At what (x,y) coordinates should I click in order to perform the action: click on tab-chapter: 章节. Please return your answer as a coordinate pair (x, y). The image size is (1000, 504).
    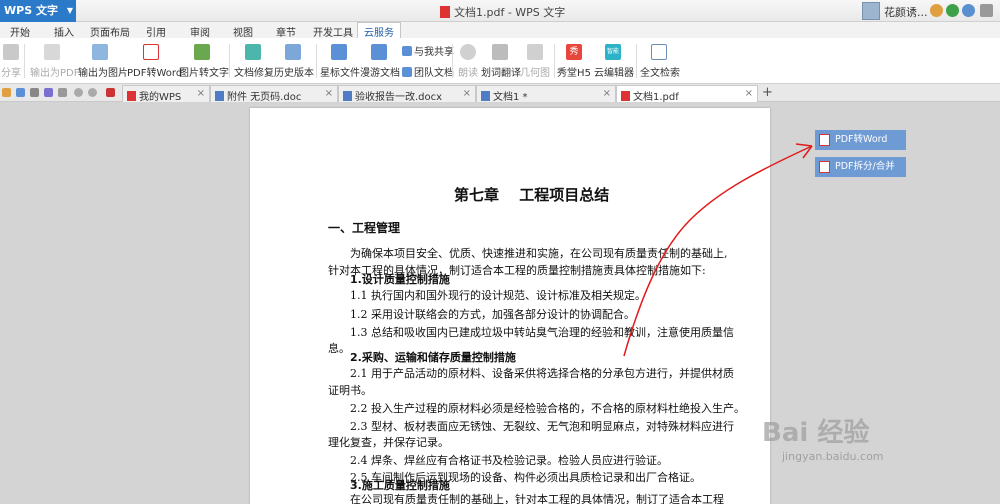
    Looking at the image, I should click on (286, 31).